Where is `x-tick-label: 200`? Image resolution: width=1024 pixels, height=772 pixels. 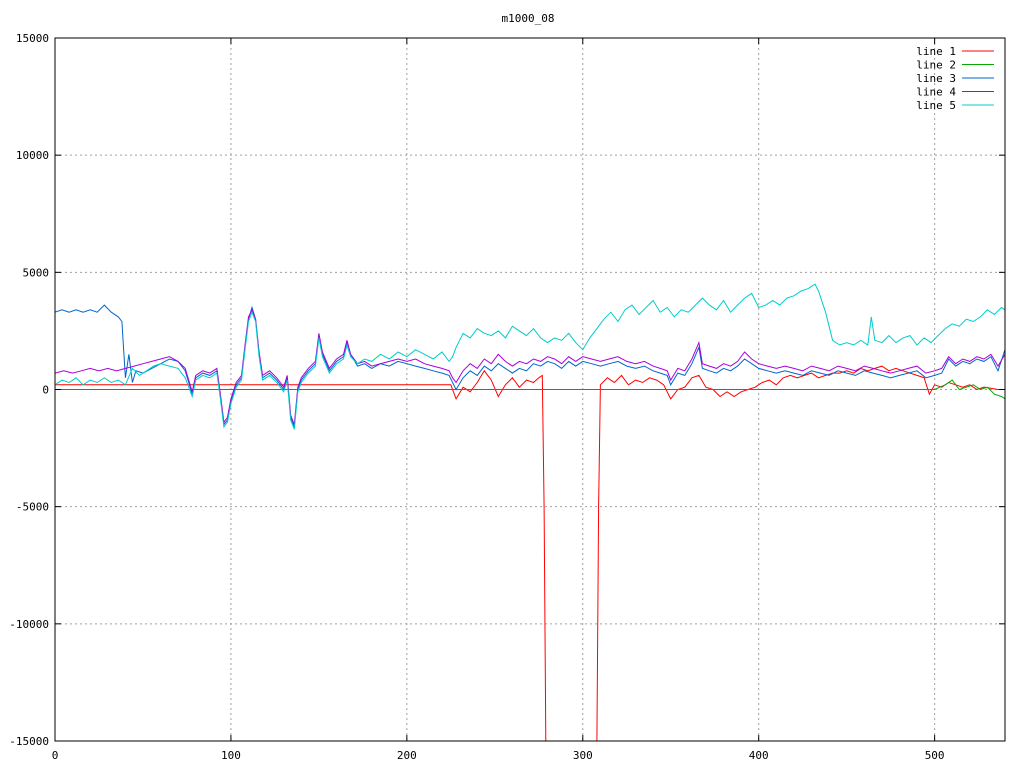 x-tick-label: 200 is located at coordinates (407, 755).